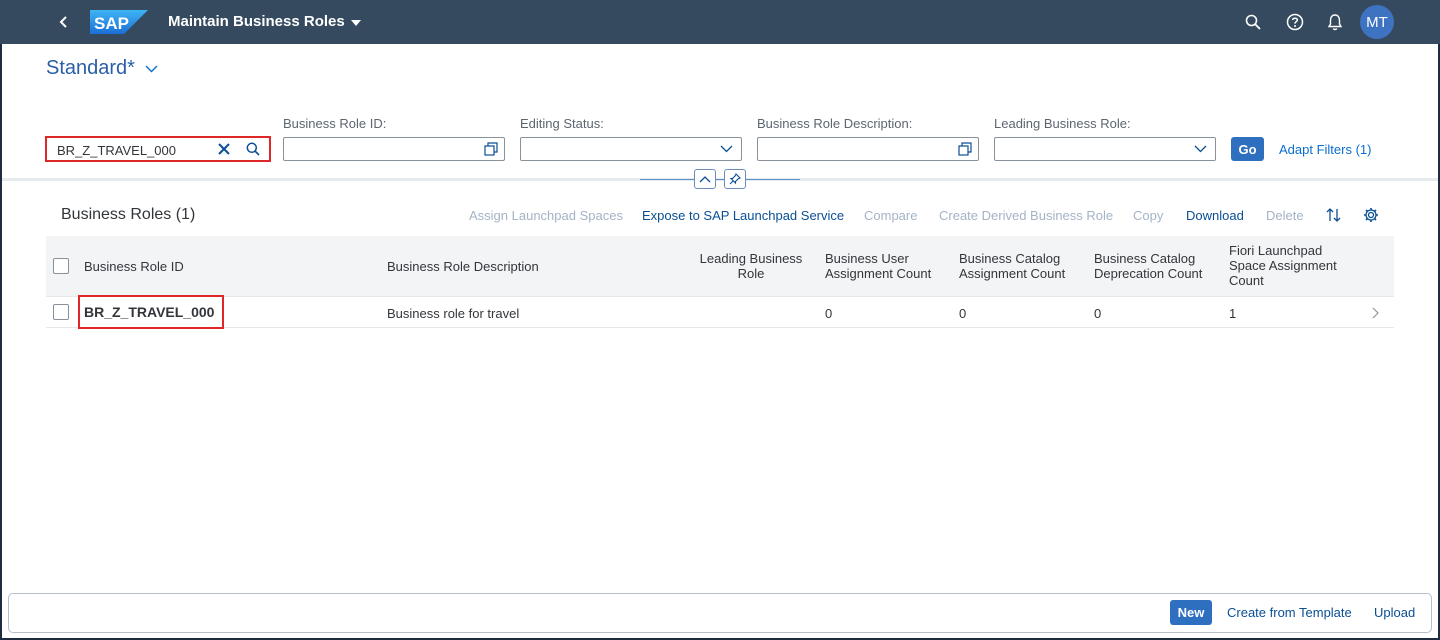 The height and width of the screenshot is (640, 1440). I want to click on user-avatar: MT, so click(1377, 22).